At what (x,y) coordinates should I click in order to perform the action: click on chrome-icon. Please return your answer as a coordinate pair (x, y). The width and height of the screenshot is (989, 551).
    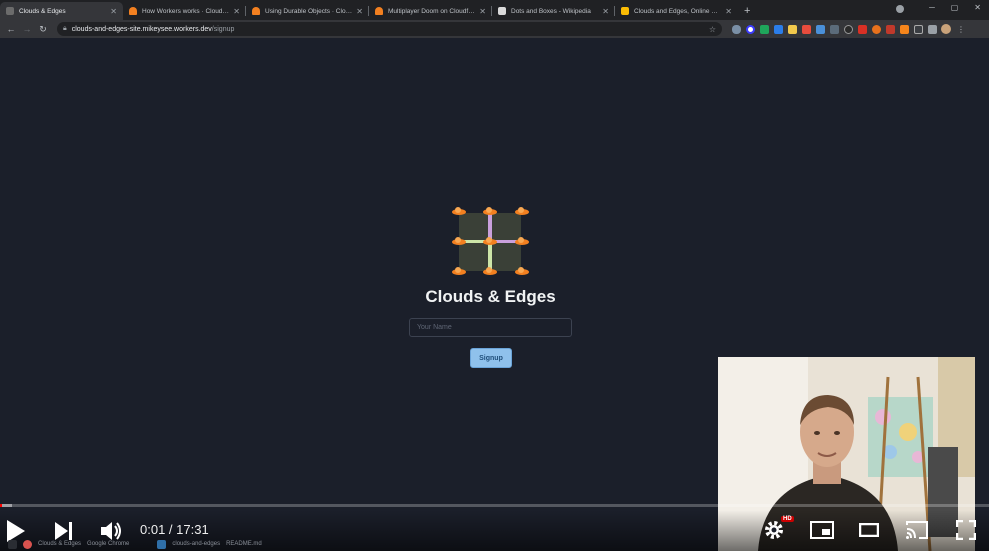
    Looking at the image, I should click on (27, 544).